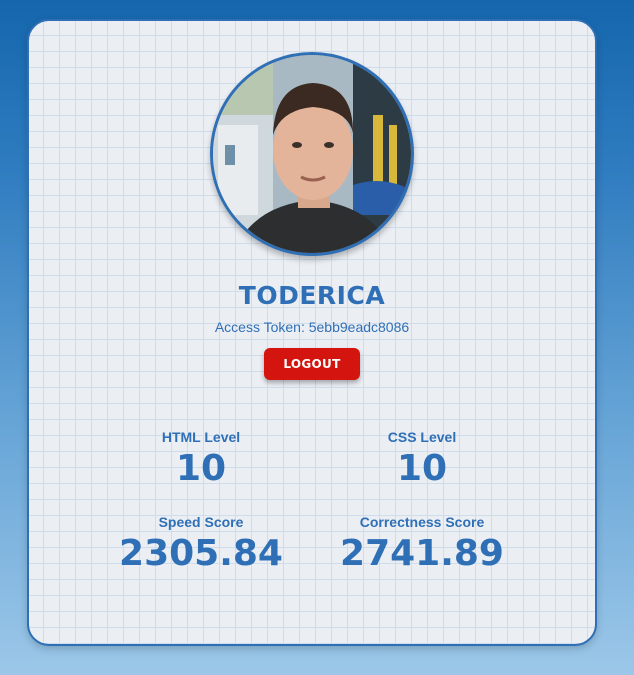 The height and width of the screenshot is (675, 634). I want to click on html-level-label: HTML Level, so click(201, 437).